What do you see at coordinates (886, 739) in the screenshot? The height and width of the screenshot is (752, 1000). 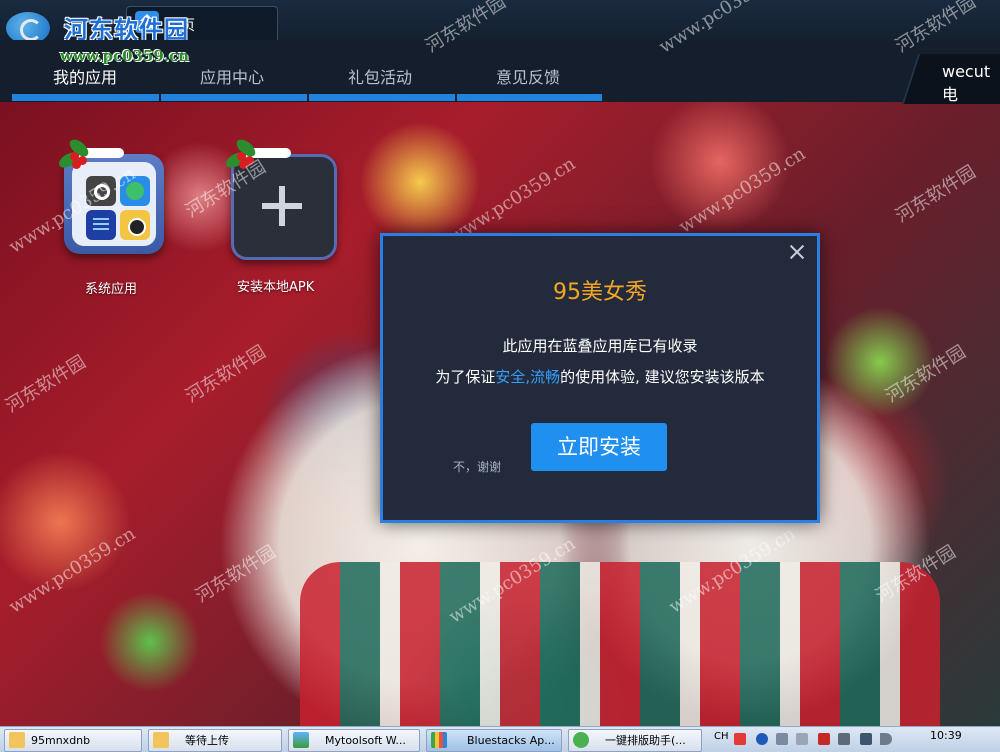 I see `volume-icon` at bounding box center [886, 739].